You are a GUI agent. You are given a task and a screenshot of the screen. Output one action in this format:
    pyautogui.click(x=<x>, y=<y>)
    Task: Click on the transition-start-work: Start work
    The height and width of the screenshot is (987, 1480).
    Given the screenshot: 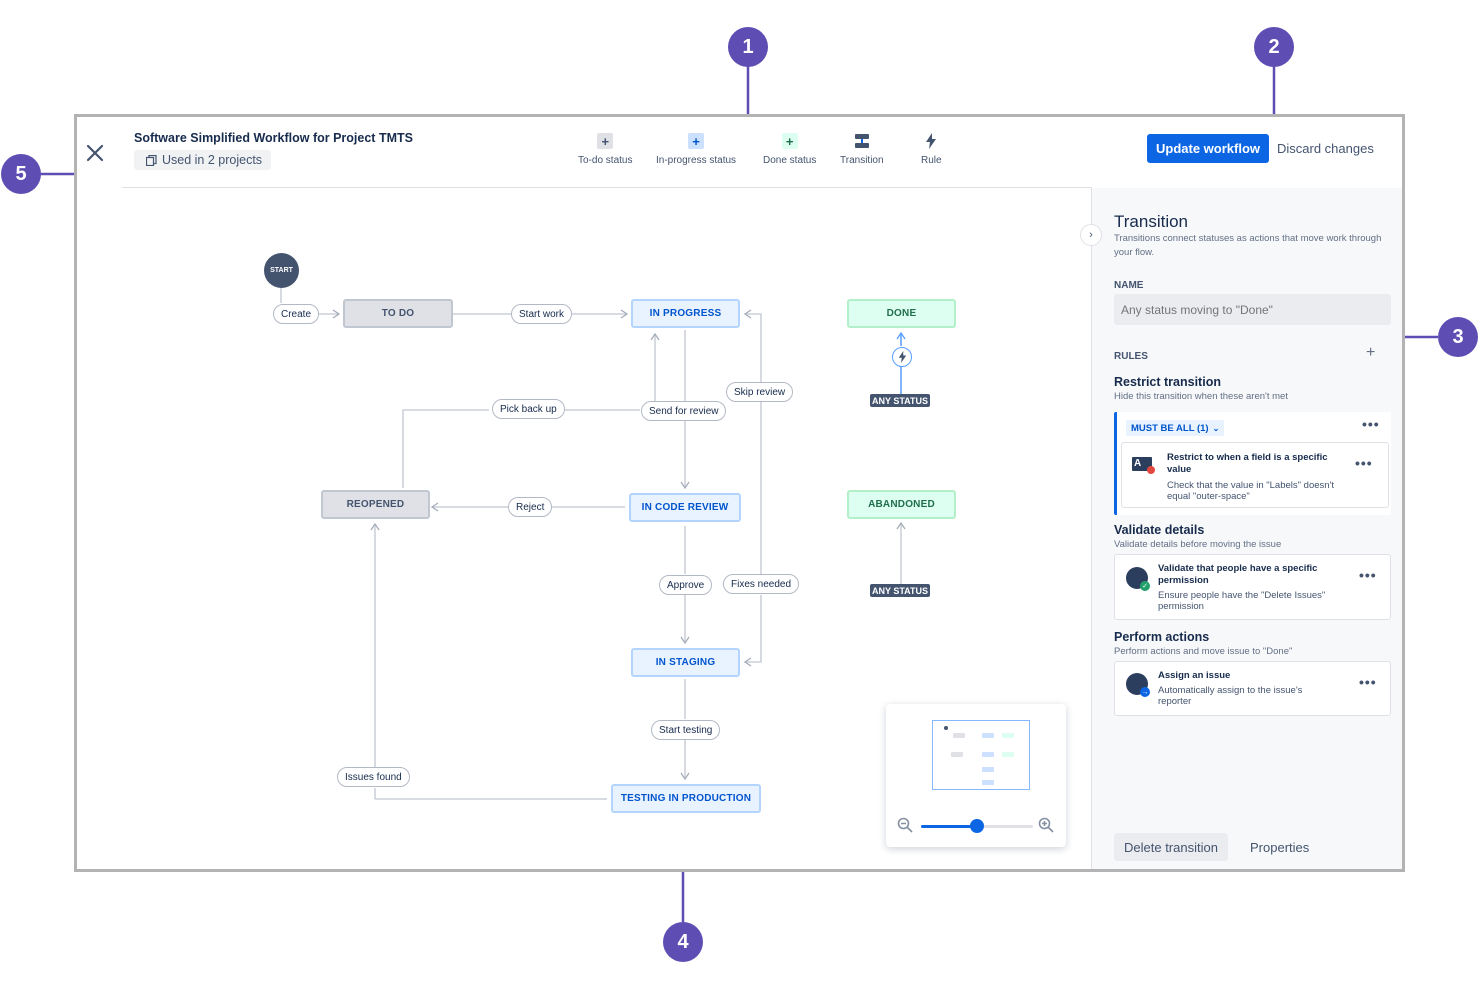 What is the action you would take?
    pyautogui.click(x=542, y=314)
    